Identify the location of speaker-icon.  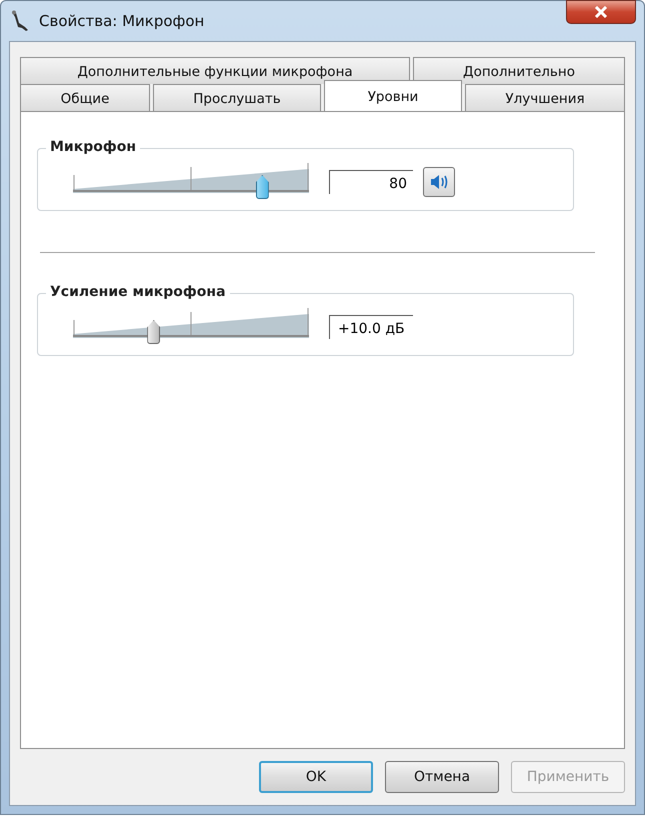
(439, 182).